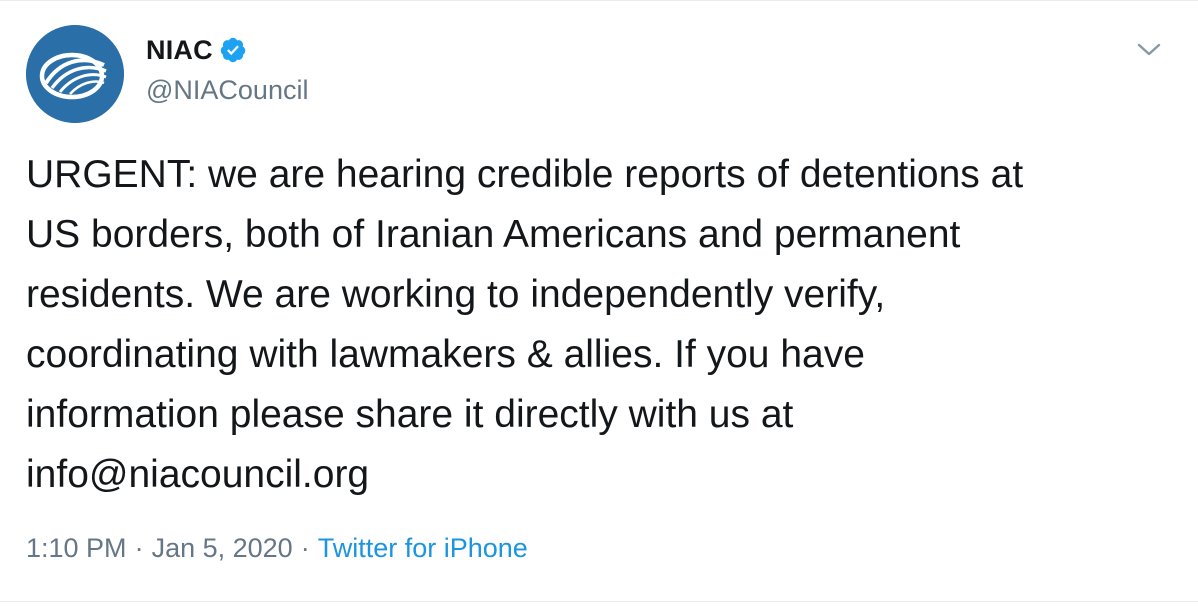  I want to click on author-handle: @NIACouncil, so click(227, 90).